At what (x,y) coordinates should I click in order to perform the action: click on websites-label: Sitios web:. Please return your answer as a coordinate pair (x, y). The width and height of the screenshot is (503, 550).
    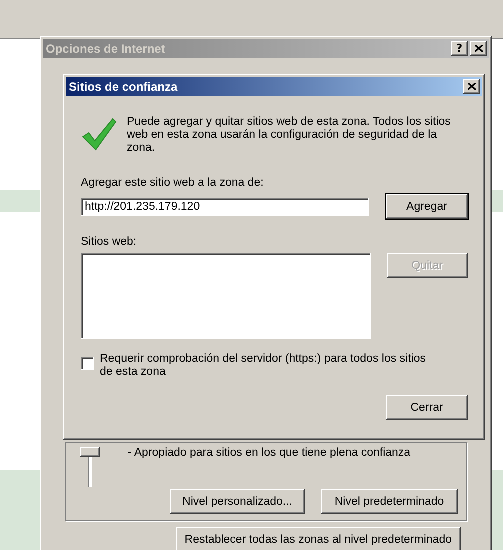
    Looking at the image, I should click on (109, 242).